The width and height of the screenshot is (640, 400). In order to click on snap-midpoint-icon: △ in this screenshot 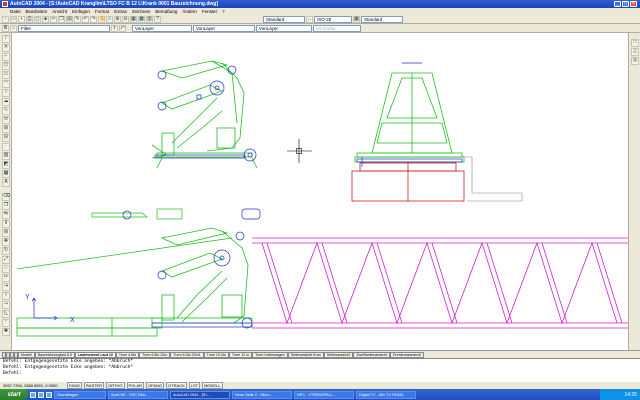, I will do `click(635, 52)`.